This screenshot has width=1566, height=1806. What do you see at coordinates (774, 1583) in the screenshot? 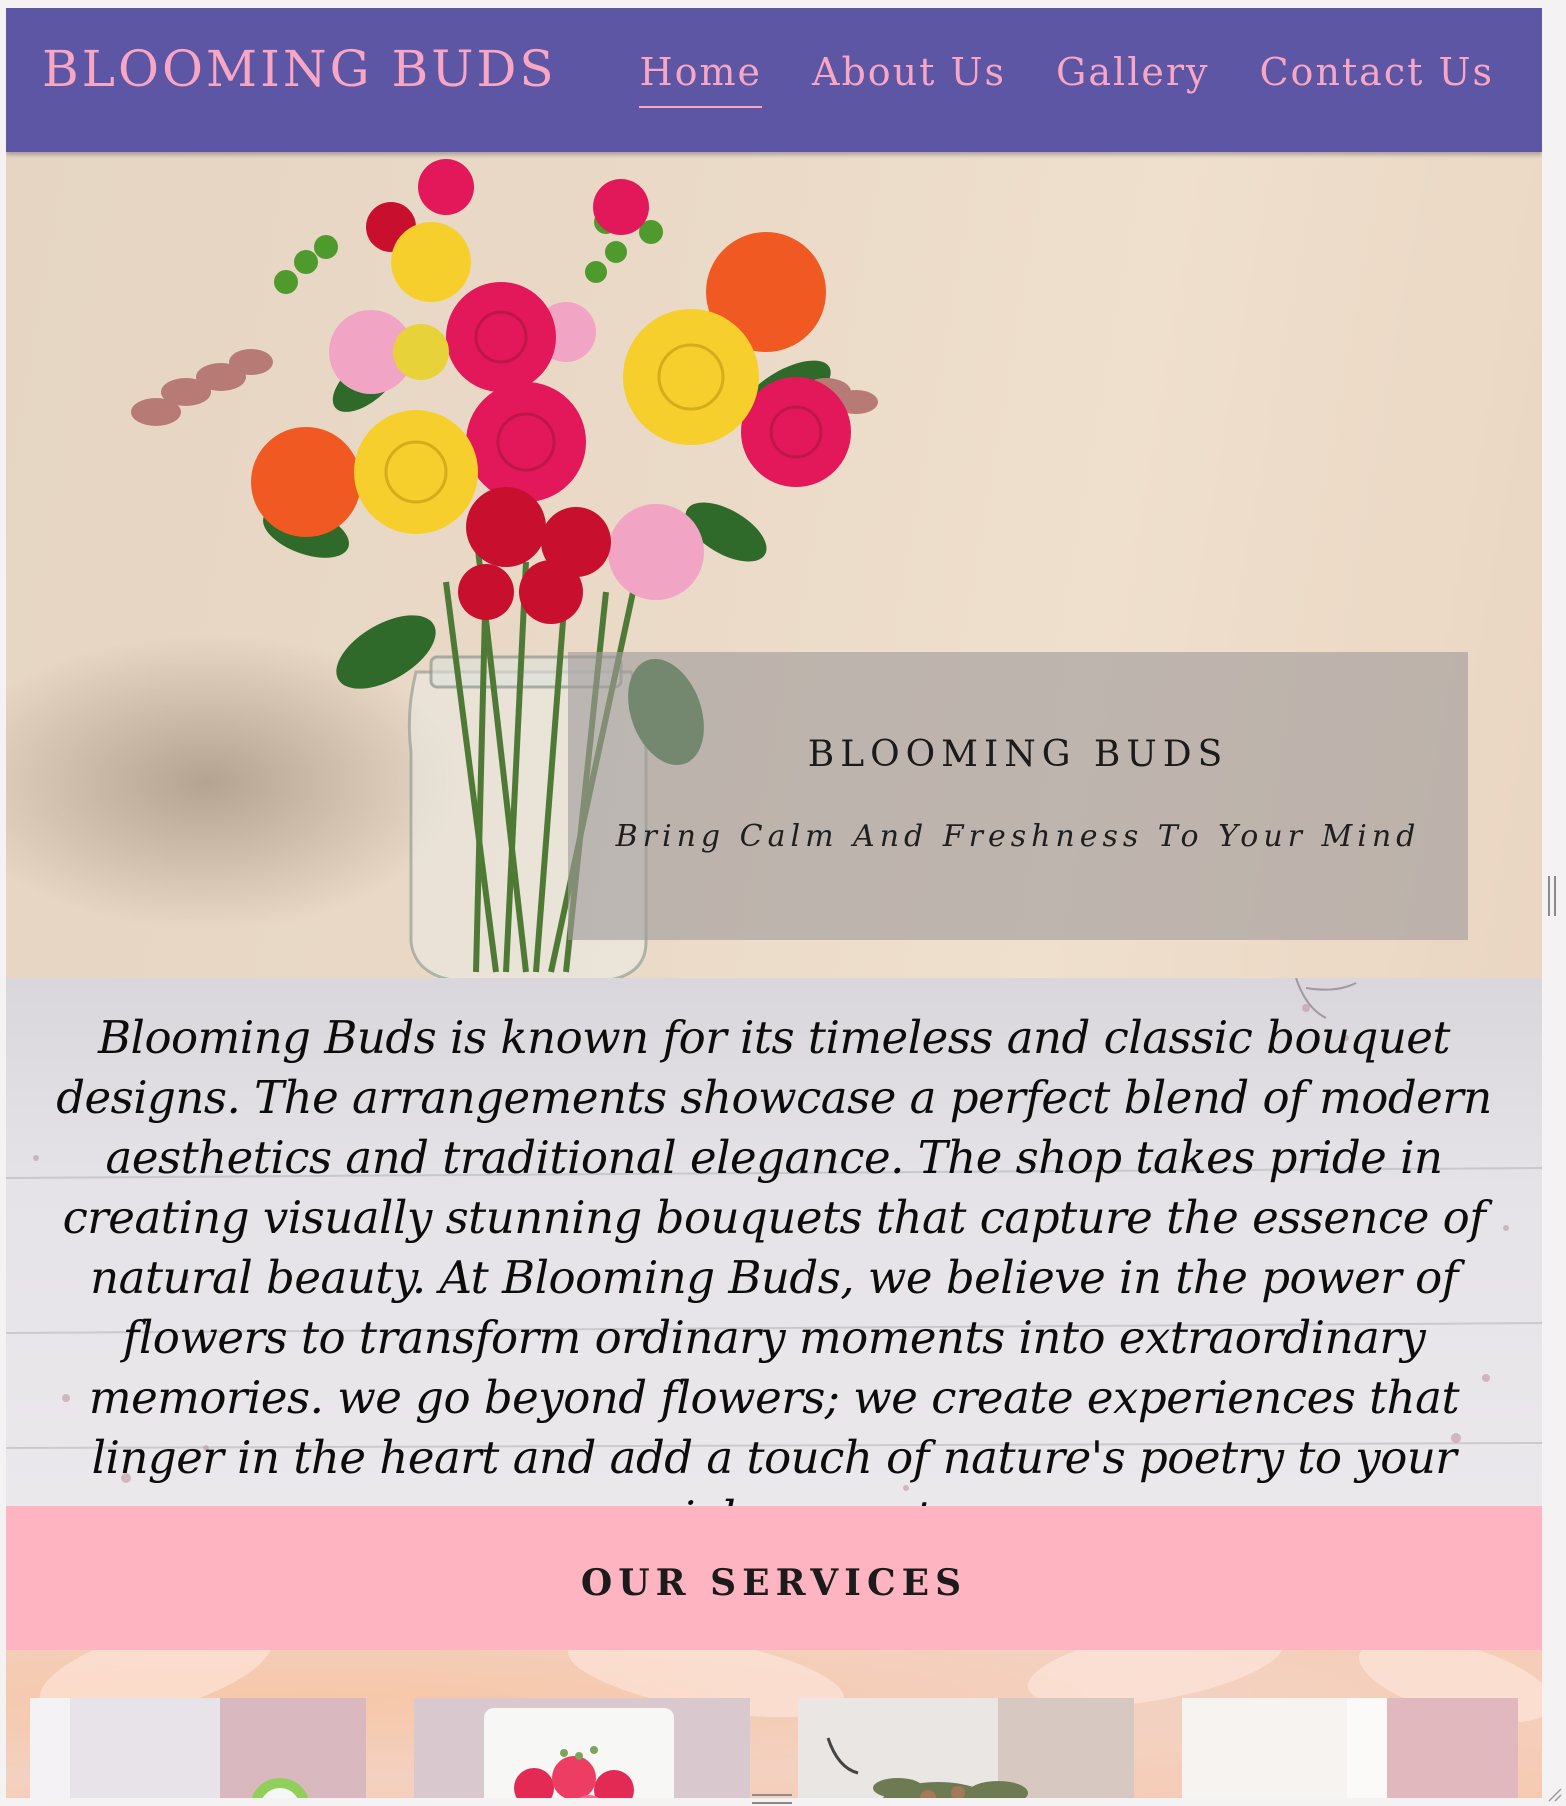
I see `services-title: OUR SERVICES` at bounding box center [774, 1583].